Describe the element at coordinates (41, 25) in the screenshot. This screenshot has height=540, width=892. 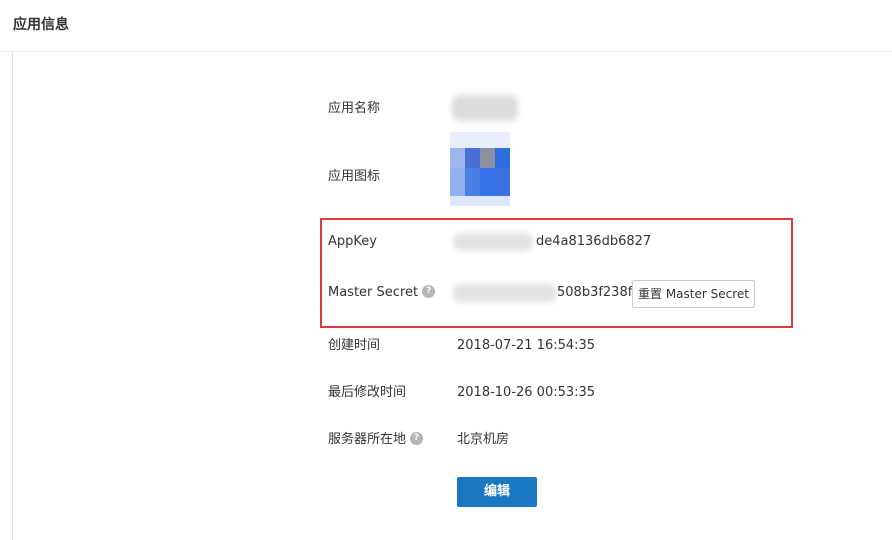
I see `page-title: 应用信息` at that location.